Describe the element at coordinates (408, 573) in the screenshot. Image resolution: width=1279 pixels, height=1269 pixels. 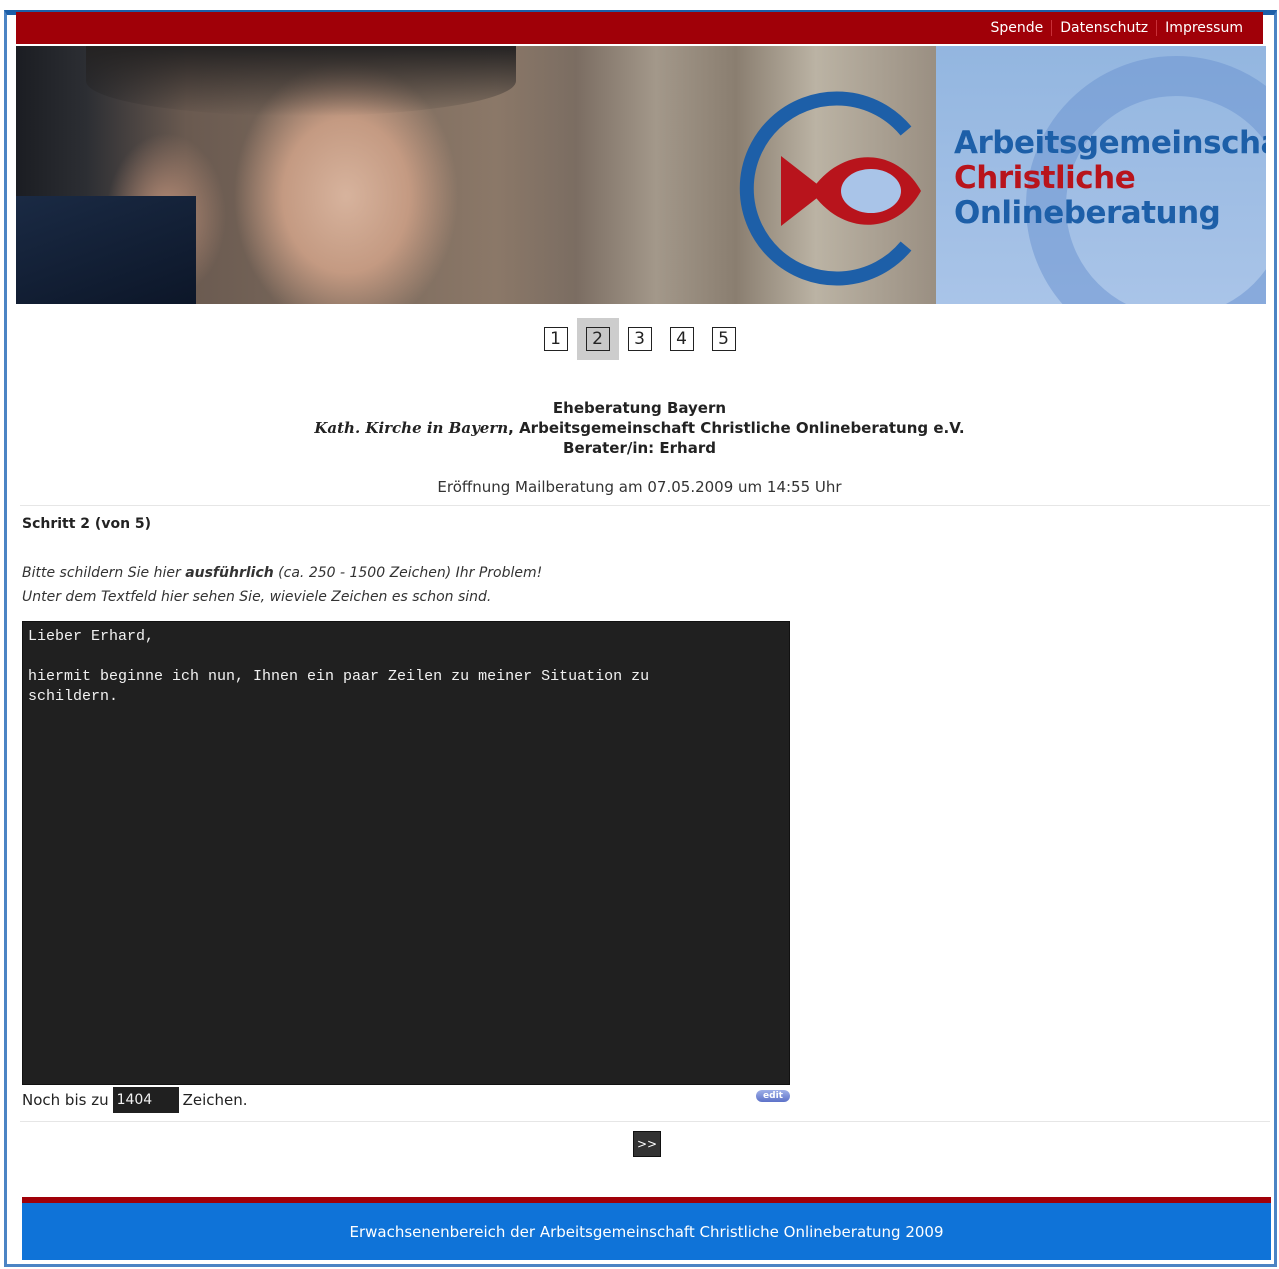
I see `instr-suffix: (ca. 250 - 1500 Zeichen) Ihr Problem!` at that location.